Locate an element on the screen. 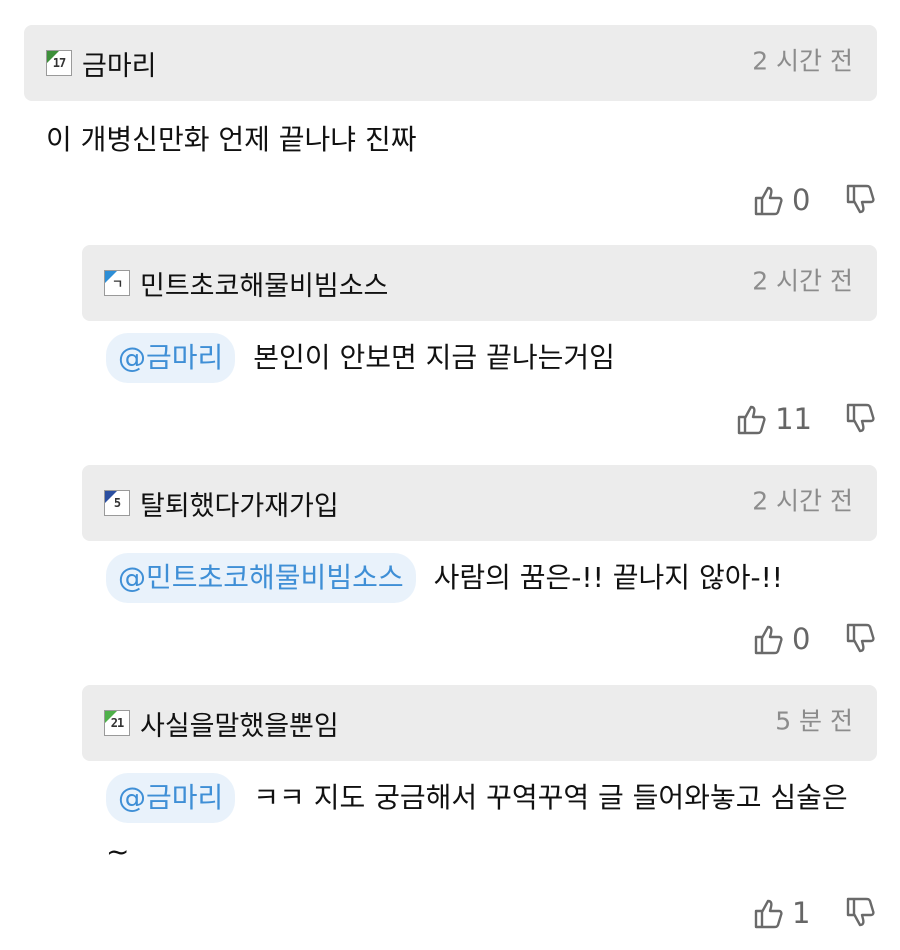 This screenshot has width=900, height=950. upvote-count: 1 is located at coordinates (801, 913).